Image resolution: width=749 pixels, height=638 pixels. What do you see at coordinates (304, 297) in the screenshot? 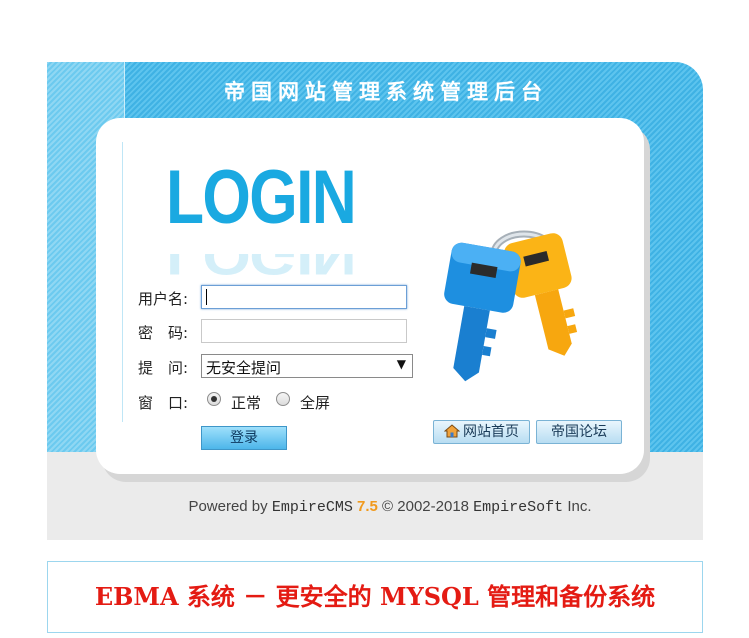
I see `username-input` at bounding box center [304, 297].